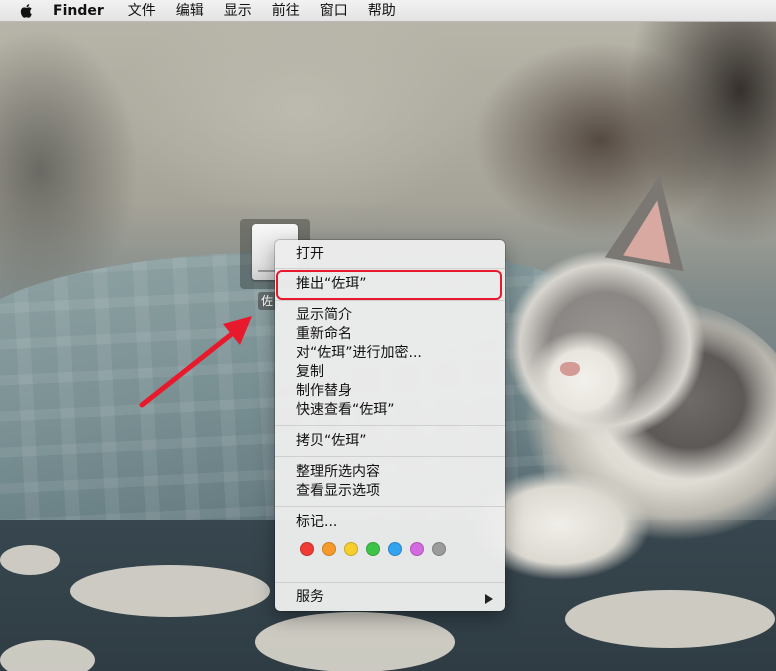  What do you see at coordinates (351, 549) in the screenshot?
I see `tag-yellow-dot` at bounding box center [351, 549].